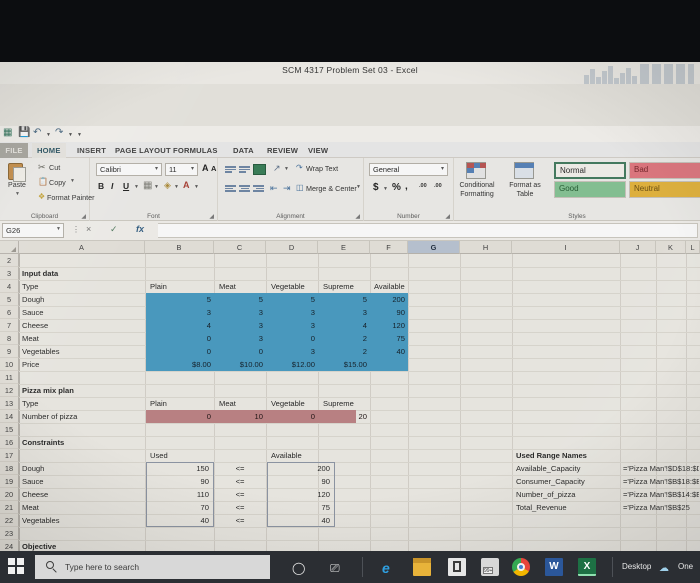 This screenshot has height=583, width=700. What do you see at coordinates (240, 417) in the screenshot?
I see `cell-C14: 10` at bounding box center [240, 417].